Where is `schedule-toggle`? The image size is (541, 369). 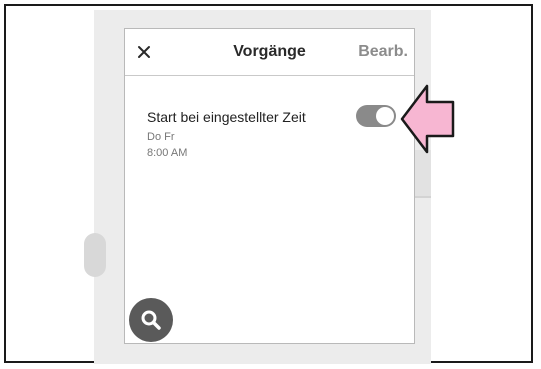
schedule-toggle is located at coordinates (376, 116).